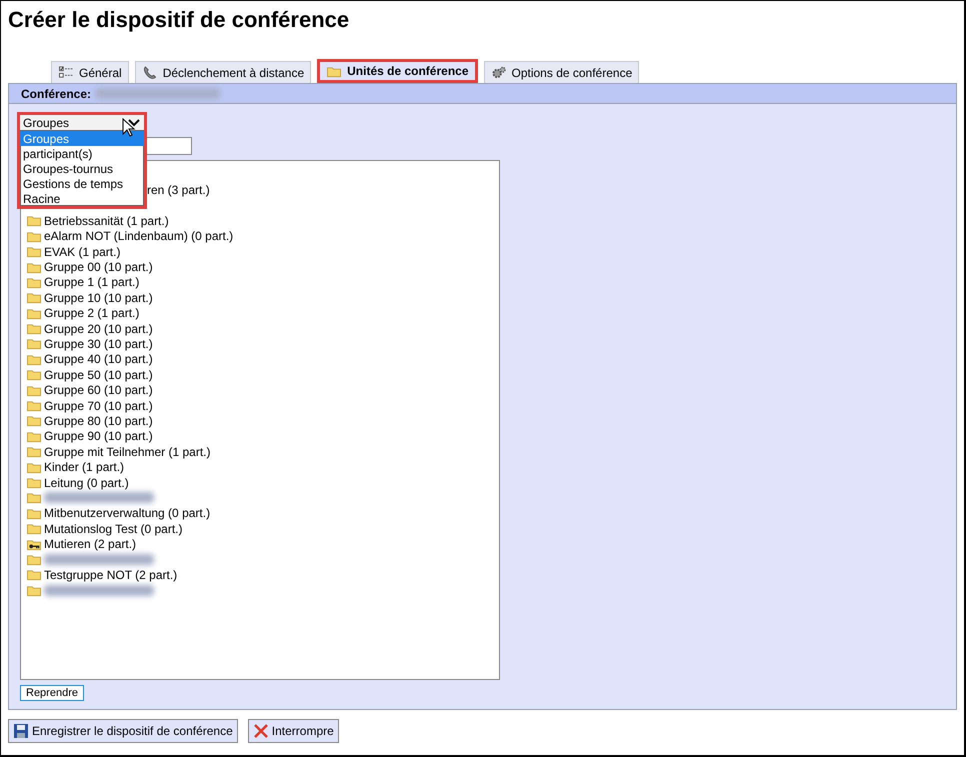  I want to click on pointer-icon, so click(129, 128).